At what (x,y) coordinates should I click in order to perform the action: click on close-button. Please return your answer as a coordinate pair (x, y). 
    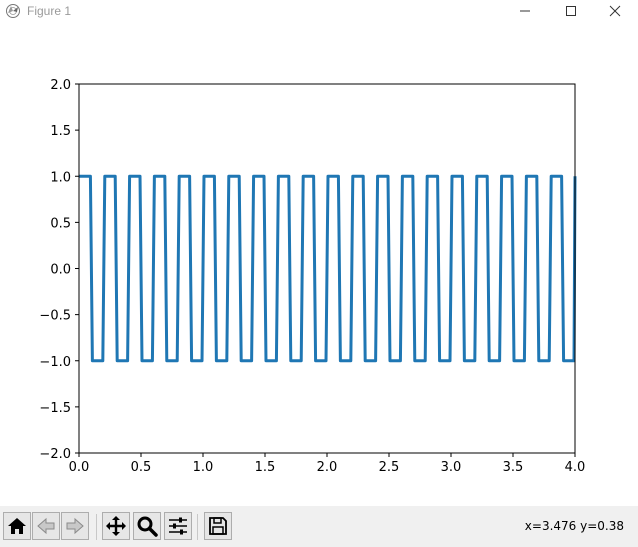
    Looking at the image, I should click on (615, 11).